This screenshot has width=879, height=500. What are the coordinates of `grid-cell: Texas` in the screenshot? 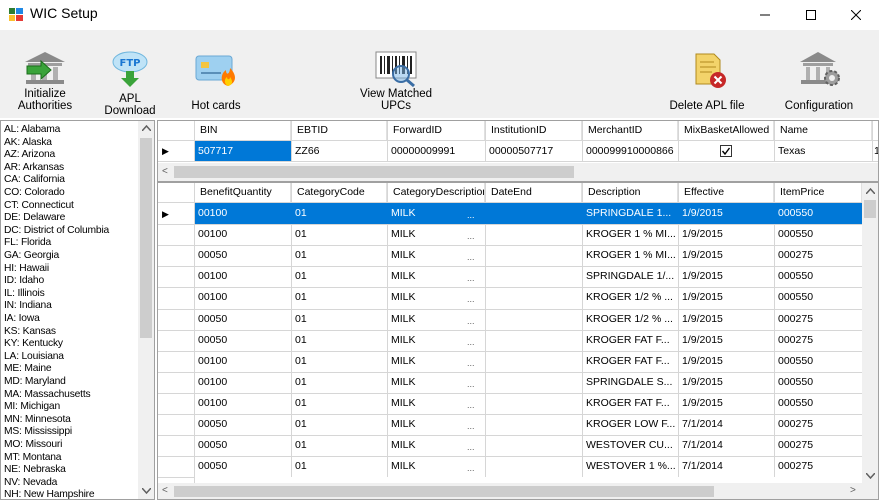 It's located at (823, 151).